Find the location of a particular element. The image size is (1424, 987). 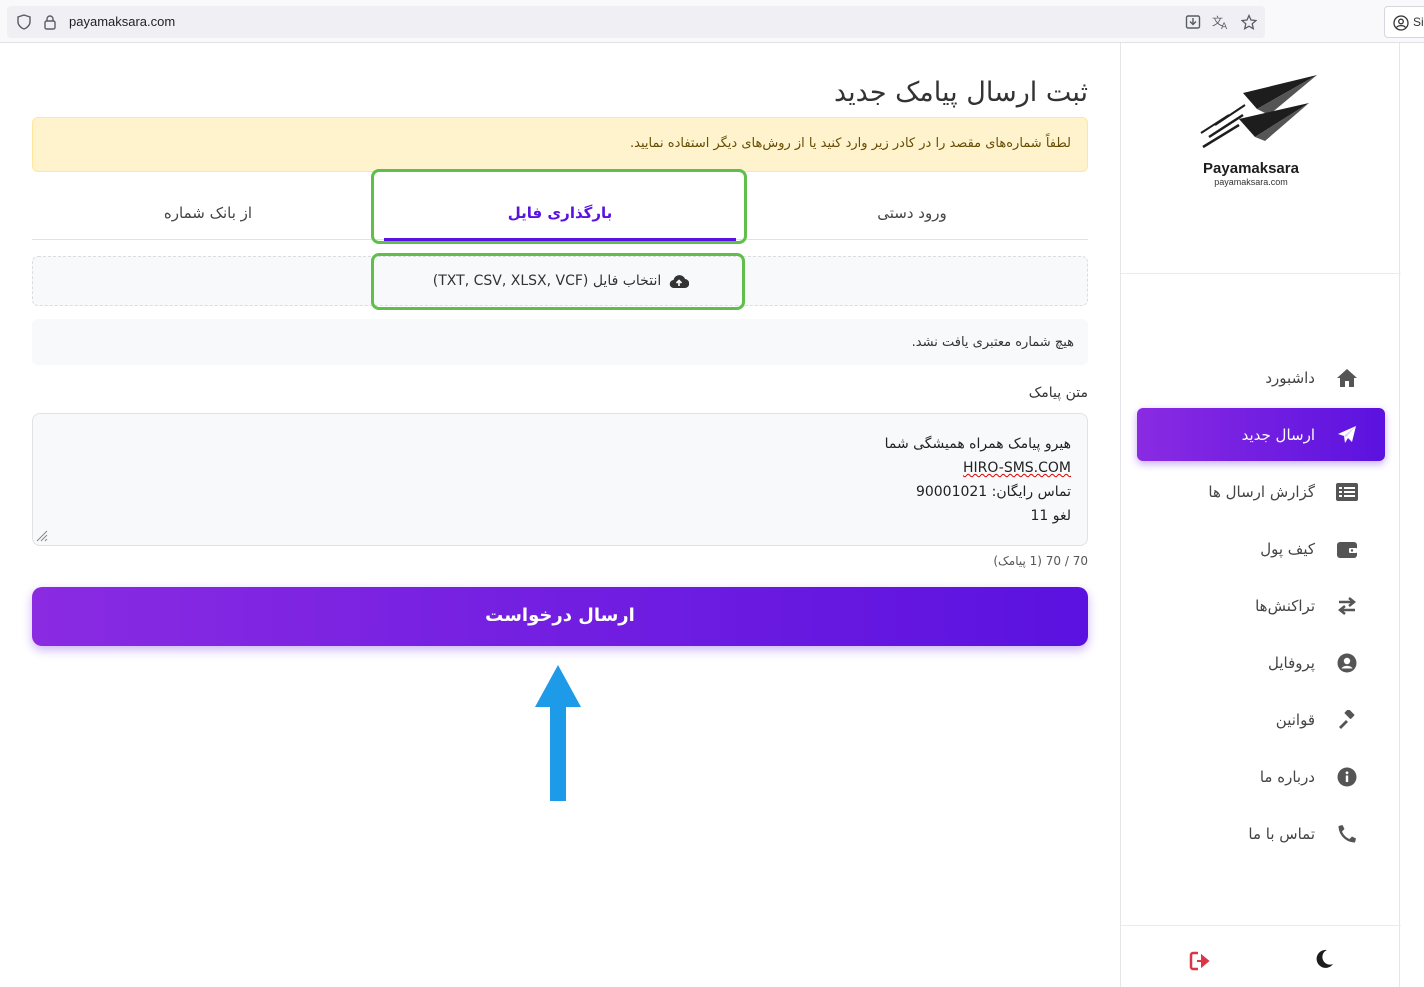

account-chip-label: Si is located at coordinates (1418, 22).